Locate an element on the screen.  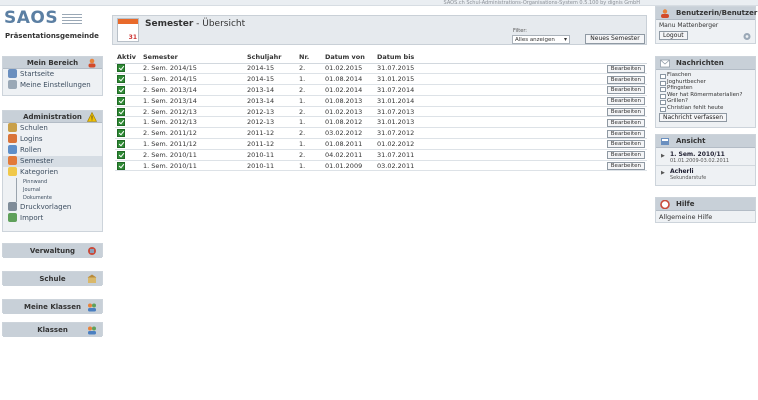
meine-klassen-header: Meine Klassen is located at coordinates (52, 307).